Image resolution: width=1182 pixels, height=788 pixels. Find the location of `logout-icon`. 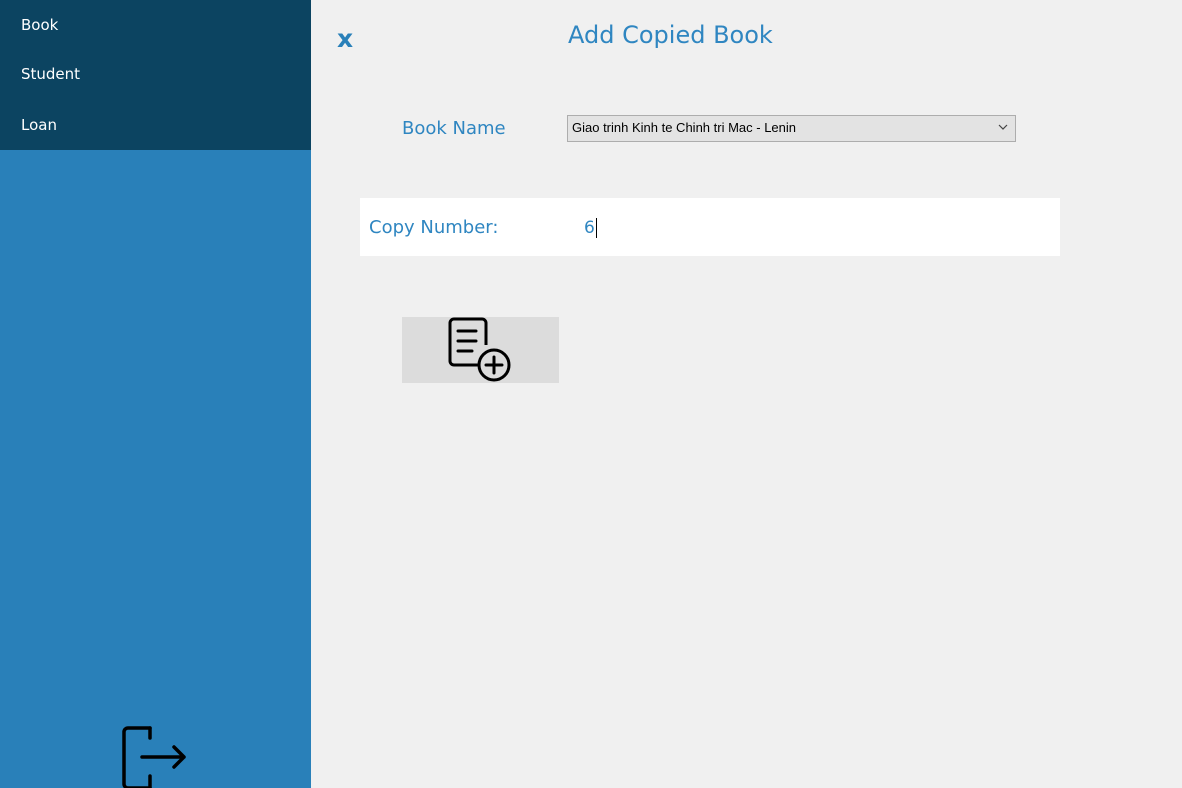

logout-icon is located at coordinates (154, 757).